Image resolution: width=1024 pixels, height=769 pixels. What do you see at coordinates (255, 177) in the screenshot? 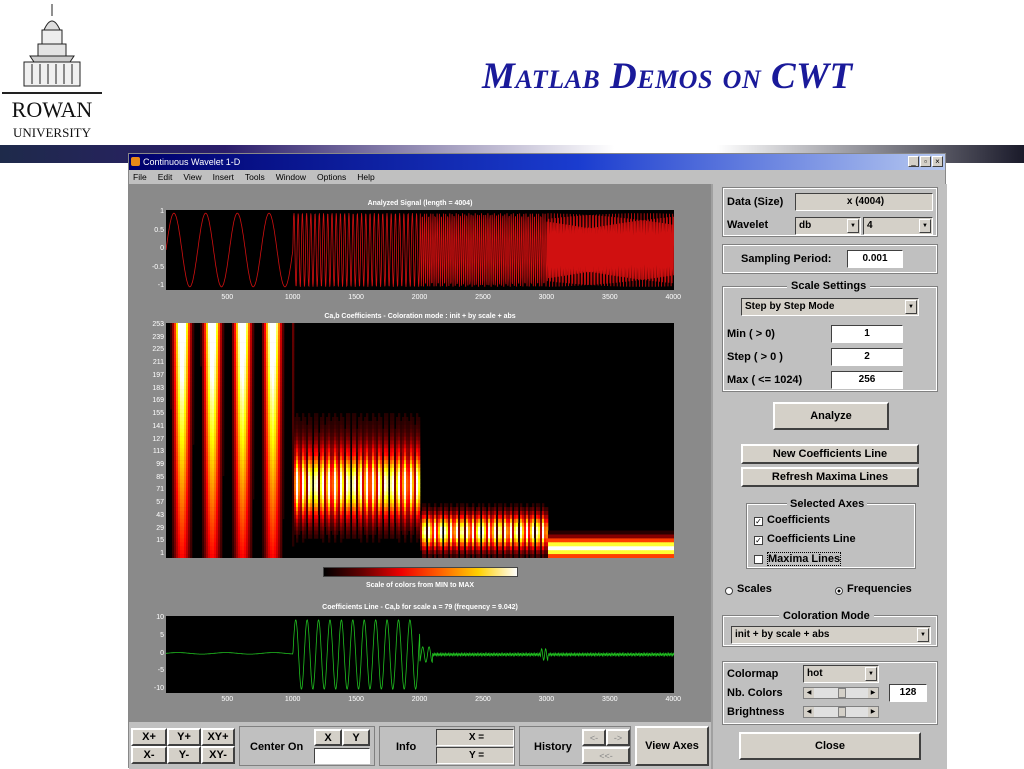
I see `menu-item-tools: Tools` at bounding box center [255, 177].